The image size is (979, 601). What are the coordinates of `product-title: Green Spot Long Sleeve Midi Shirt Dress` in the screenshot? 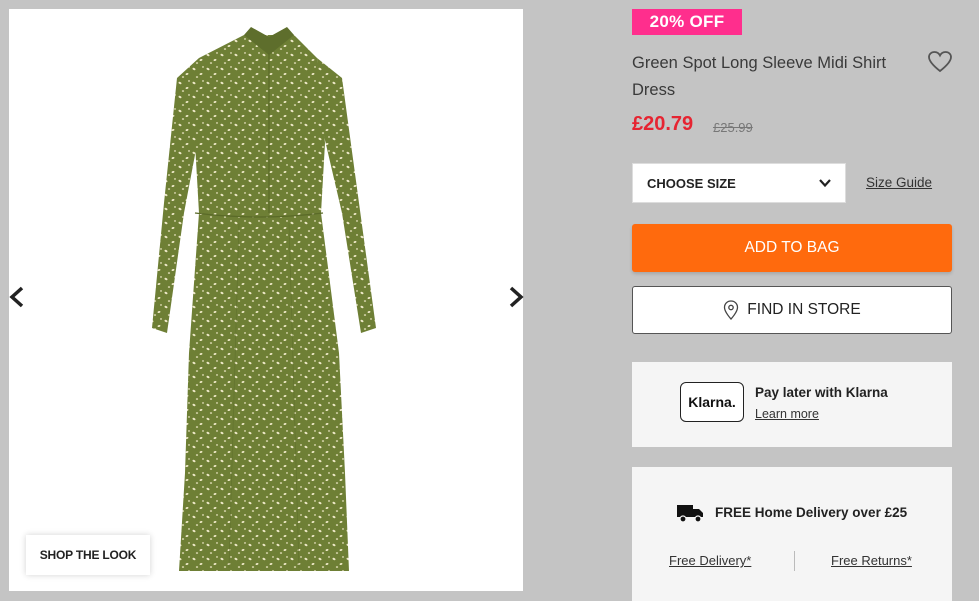 It's located at (759, 76).